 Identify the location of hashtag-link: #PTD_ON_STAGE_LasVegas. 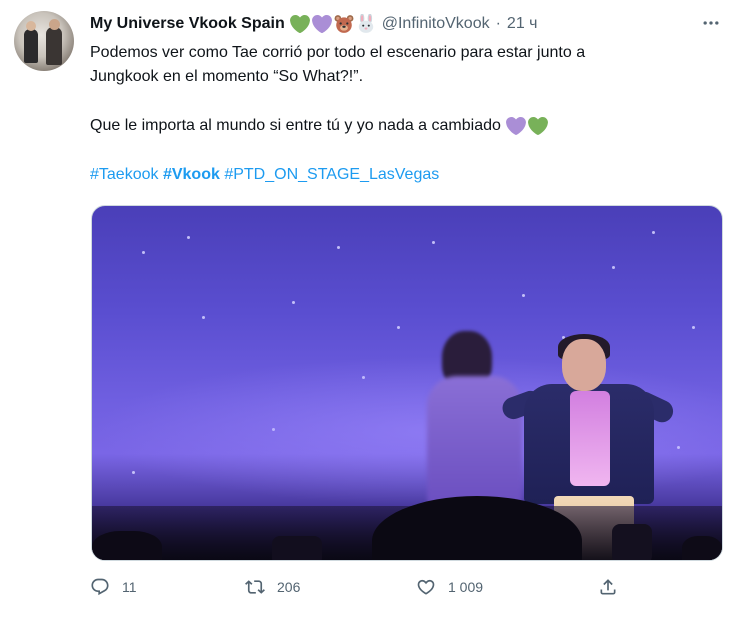
(331, 174).